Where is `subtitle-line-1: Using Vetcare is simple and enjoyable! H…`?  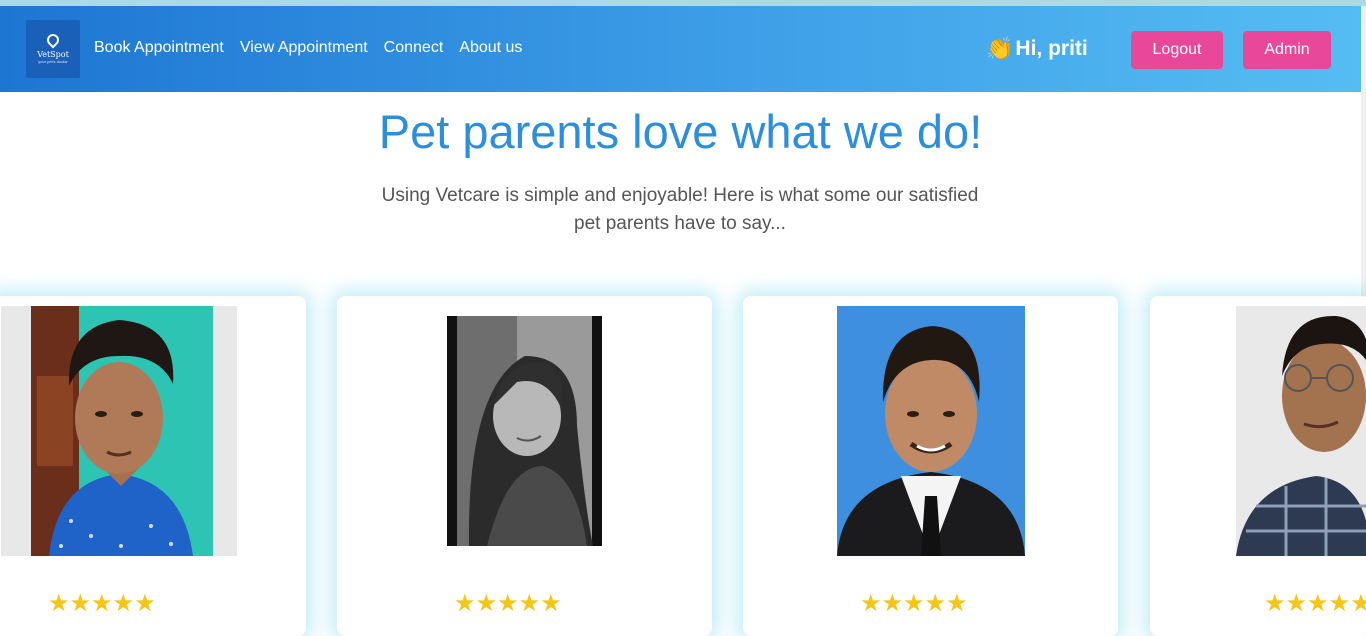
subtitle-line-1: Using Vetcare is simple and enjoyable! H… is located at coordinates (680, 195).